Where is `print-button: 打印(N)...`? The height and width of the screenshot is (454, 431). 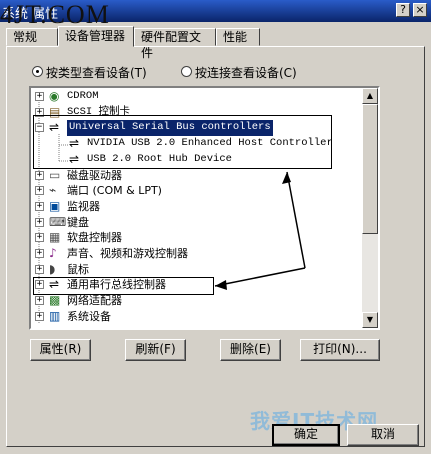
print-button: 打印(N)... is located at coordinates (340, 350).